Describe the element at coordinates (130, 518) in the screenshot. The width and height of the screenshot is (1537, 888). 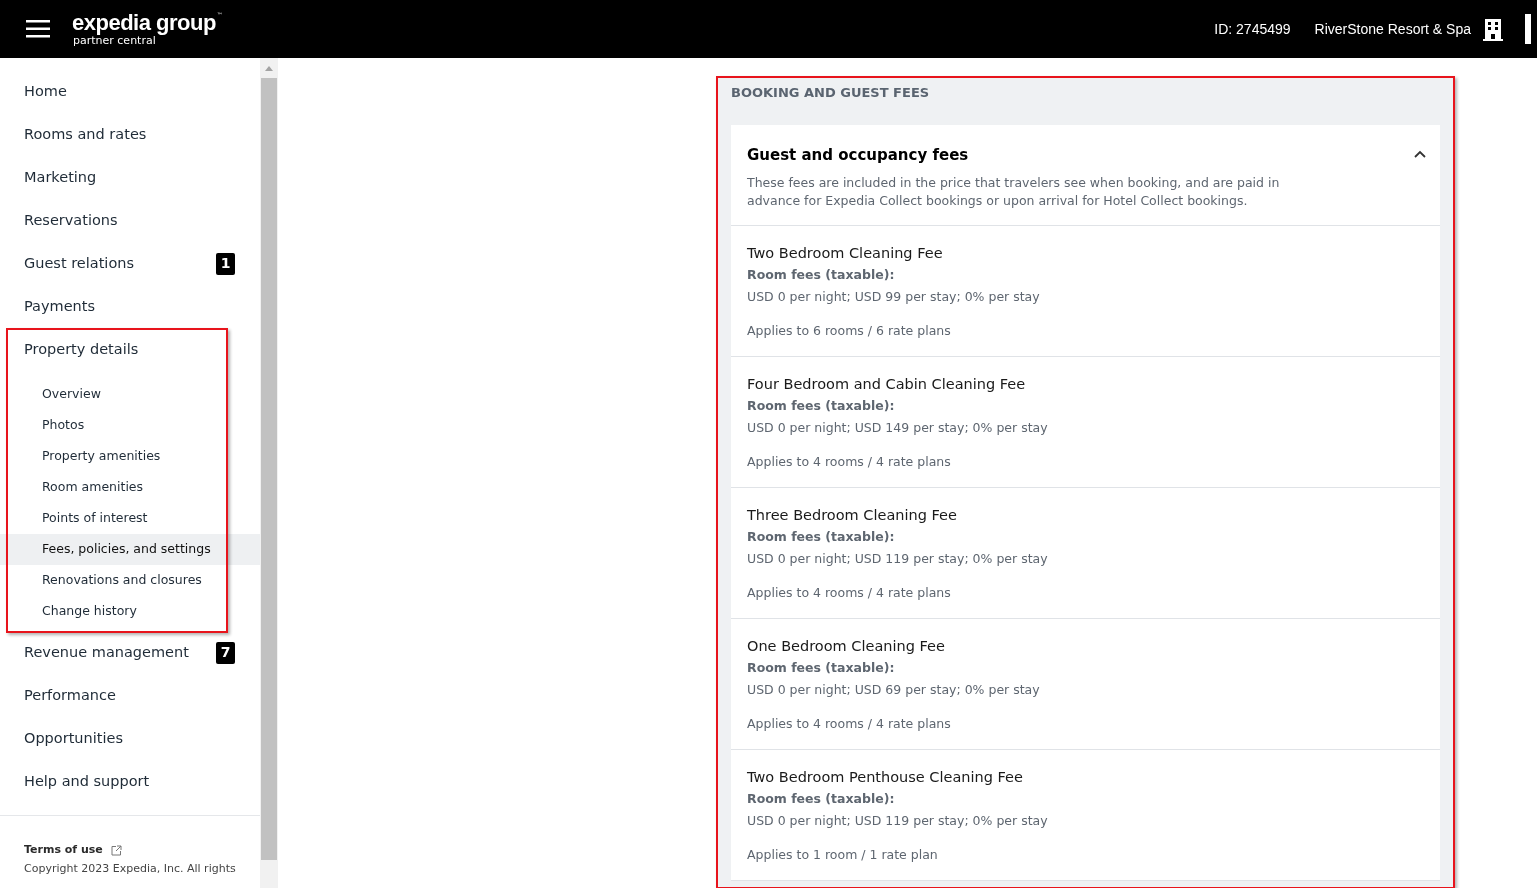
I see `nav-subitem: Points of interest` at that location.